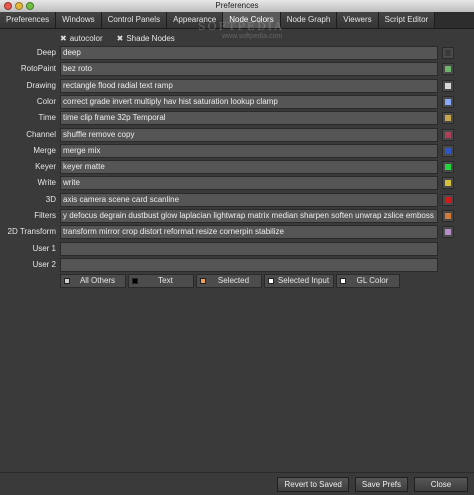 The height and width of the screenshot is (495, 474). Describe the element at coordinates (249, 53) in the screenshot. I see `node-class-input: deep` at that location.